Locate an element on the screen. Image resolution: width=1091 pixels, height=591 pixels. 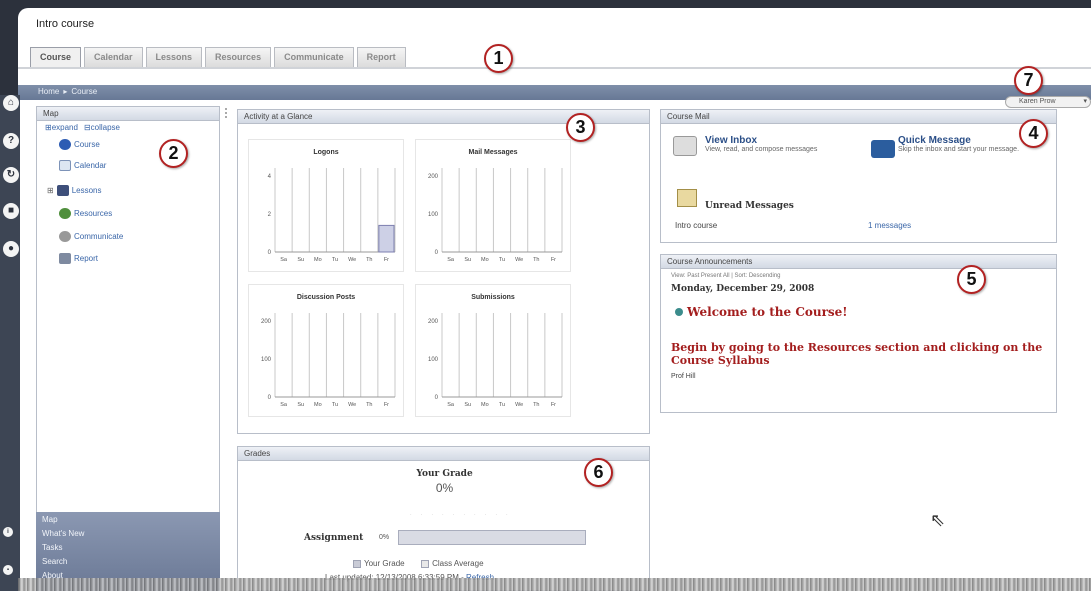
map-item-lessons: ⊞ Lessons is located at coordinates (74, 190).